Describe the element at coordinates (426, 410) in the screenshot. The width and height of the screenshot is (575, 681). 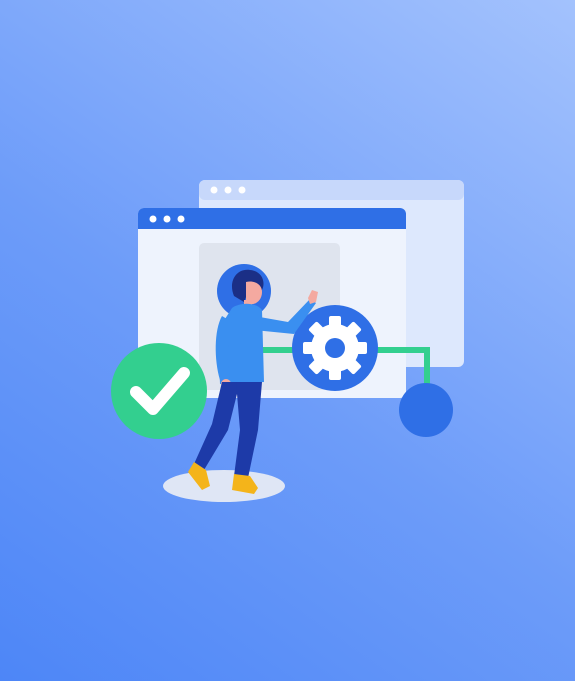
I see `node-circle-icon` at that location.